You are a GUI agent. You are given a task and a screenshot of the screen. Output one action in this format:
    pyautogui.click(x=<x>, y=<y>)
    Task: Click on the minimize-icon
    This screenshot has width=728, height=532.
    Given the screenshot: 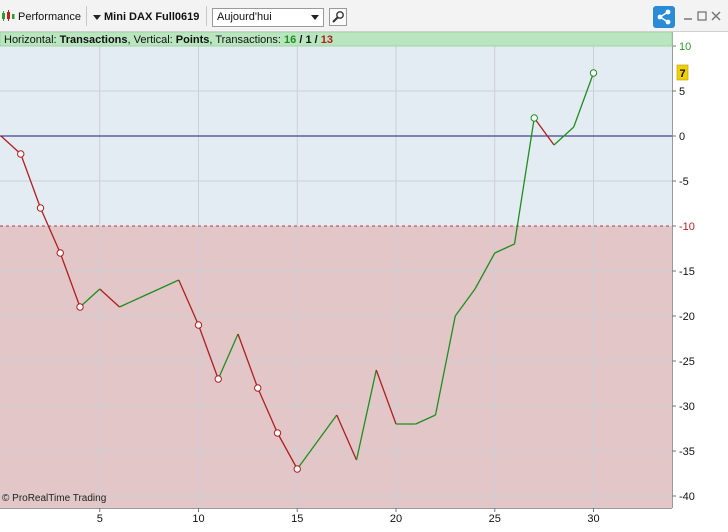 What is the action you would take?
    pyautogui.click(x=688, y=16)
    